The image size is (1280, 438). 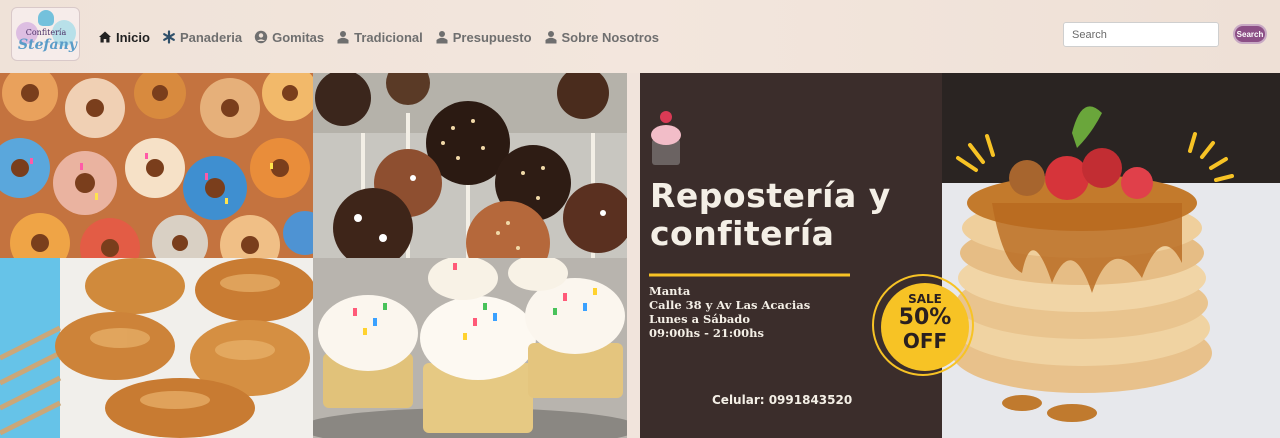 What do you see at coordinates (925, 341) in the screenshot?
I see `sale-off: OFF` at bounding box center [925, 341].